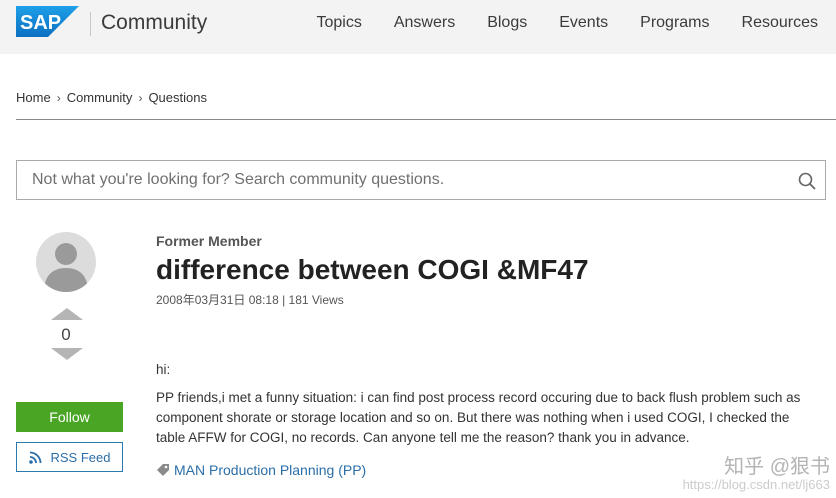  I want to click on nav-blogs: Blogs, so click(507, 23).